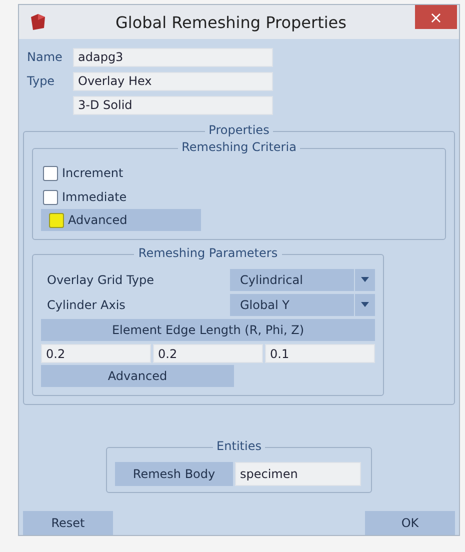  I want to click on dropdown: Global Y, so click(302, 305).